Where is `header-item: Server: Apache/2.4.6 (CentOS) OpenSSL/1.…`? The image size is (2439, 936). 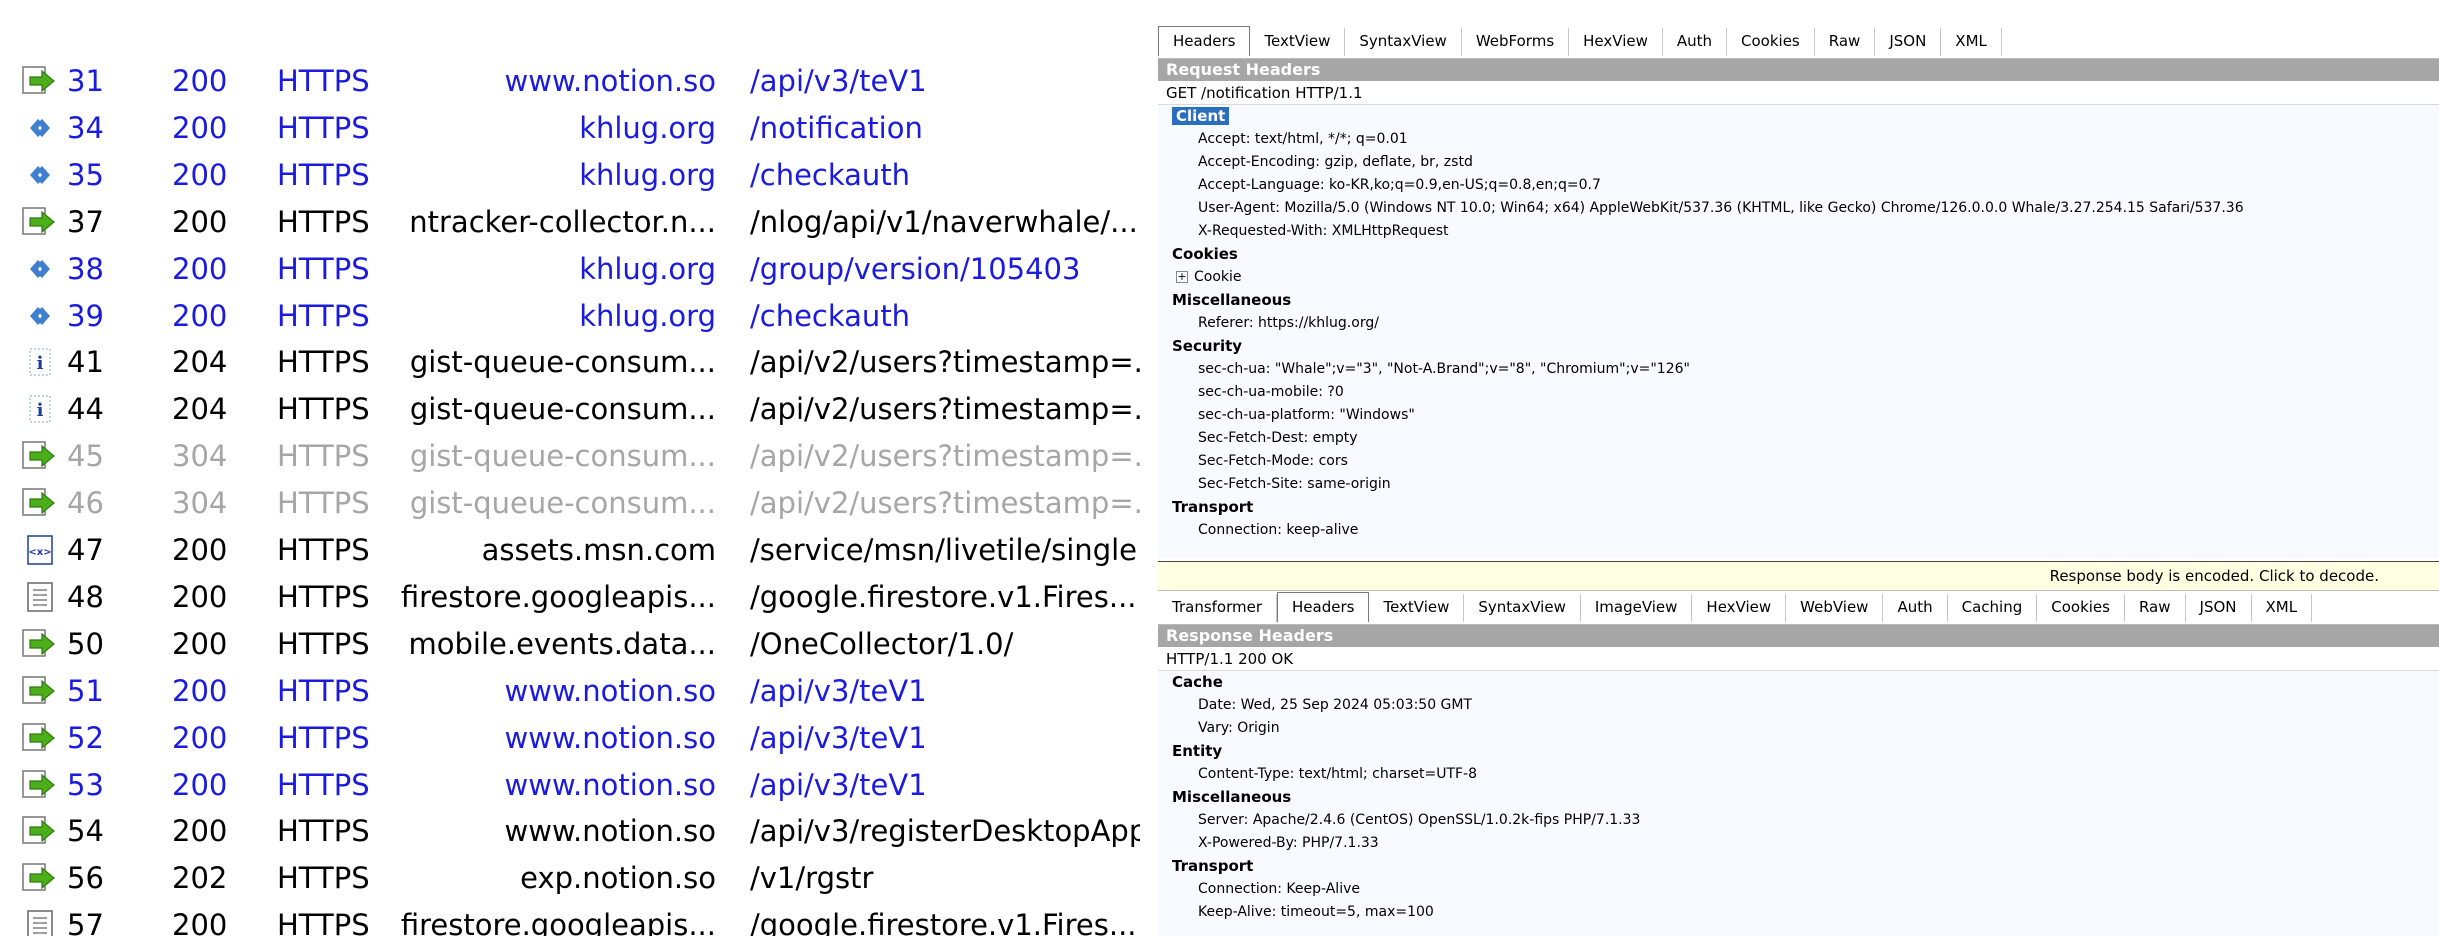 header-item: Server: Apache/2.4.6 (CentOS) OpenSSL/1.… is located at coordinates (1798, 820).